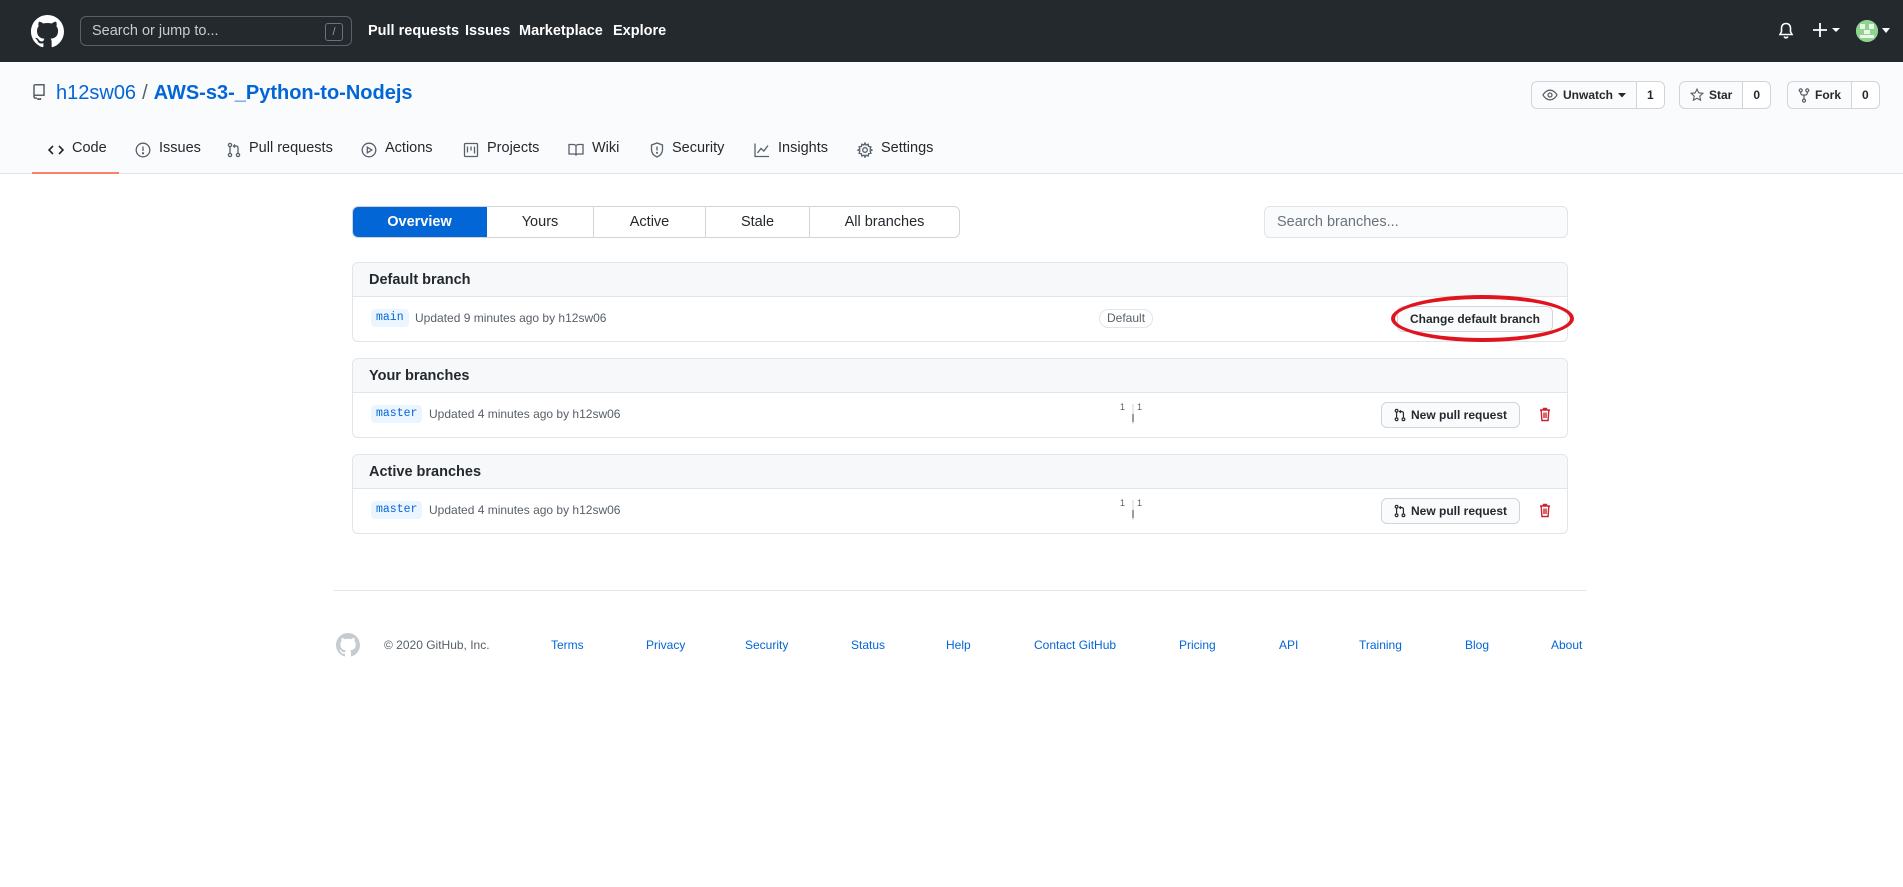 This screenshot has width=1903, height=887. I want to click on issue-opened-icon, so click(143, 150).